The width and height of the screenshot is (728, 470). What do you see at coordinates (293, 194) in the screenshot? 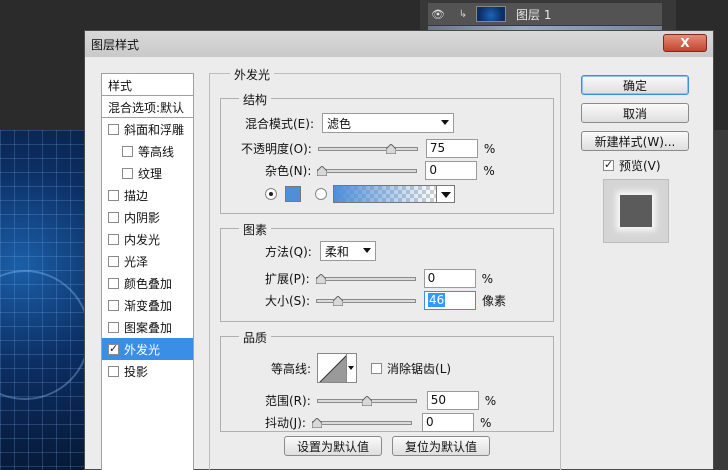
I see `color-swatch` at bounding box center [293, 194].